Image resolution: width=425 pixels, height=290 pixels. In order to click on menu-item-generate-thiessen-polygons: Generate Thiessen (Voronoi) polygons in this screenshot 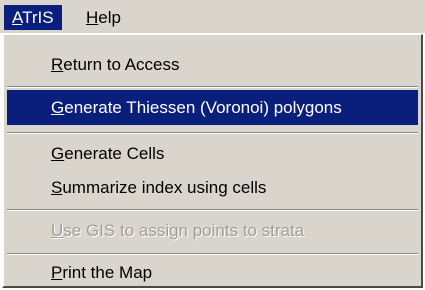, I will do `click(212, 107)`.